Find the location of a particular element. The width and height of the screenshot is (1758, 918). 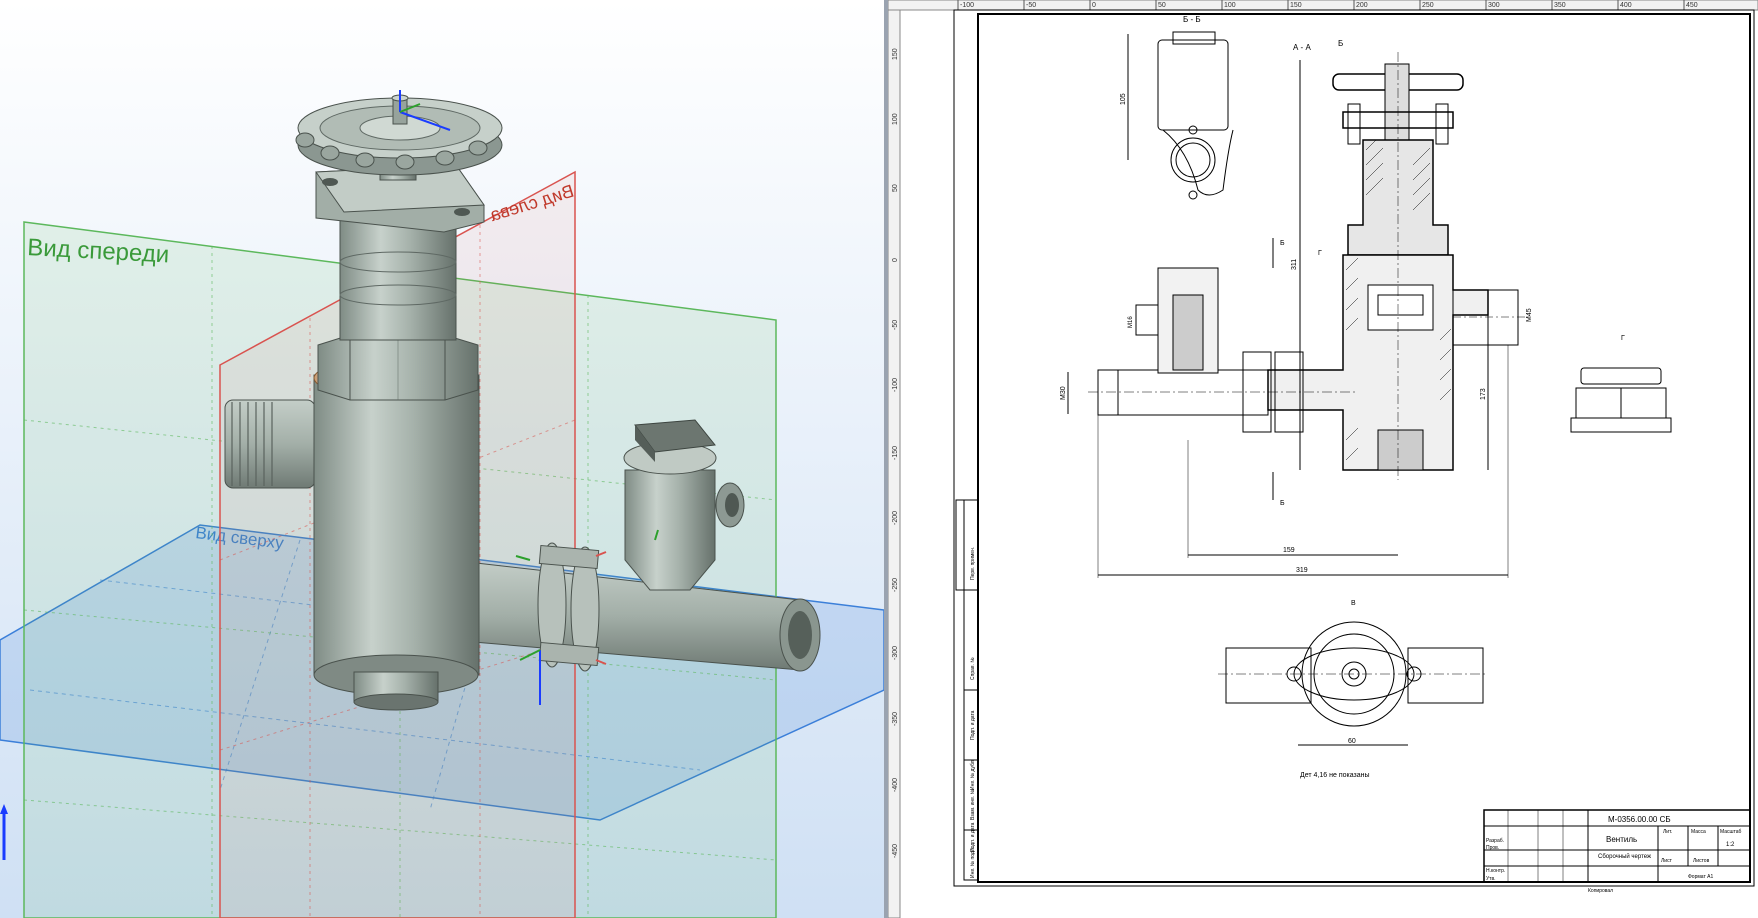

title-sheet: Лист is located at coordinates (1667, 861).